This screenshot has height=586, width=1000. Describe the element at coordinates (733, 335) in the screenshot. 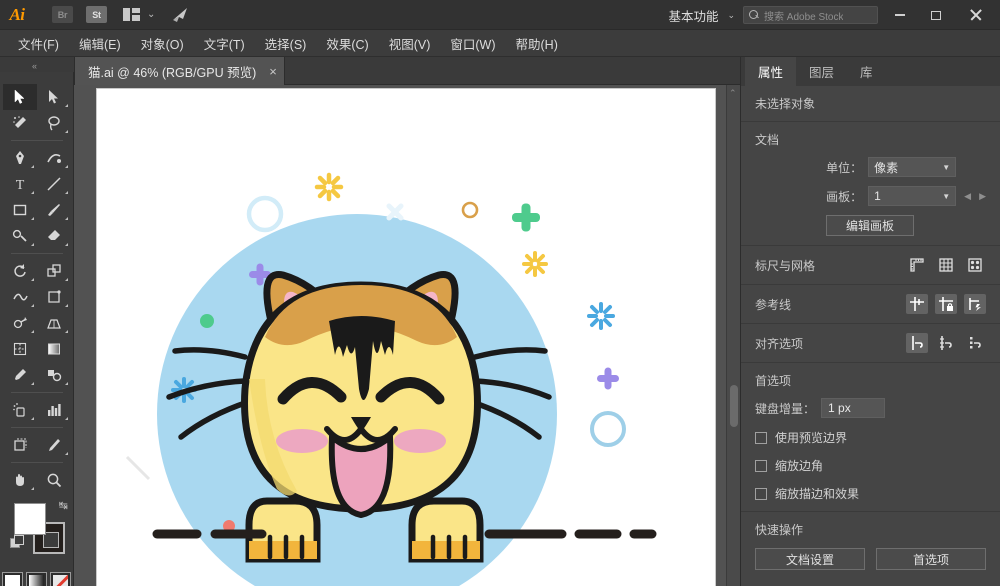

I see `canvas-vertical-scrollbar: ⌃` at that location.